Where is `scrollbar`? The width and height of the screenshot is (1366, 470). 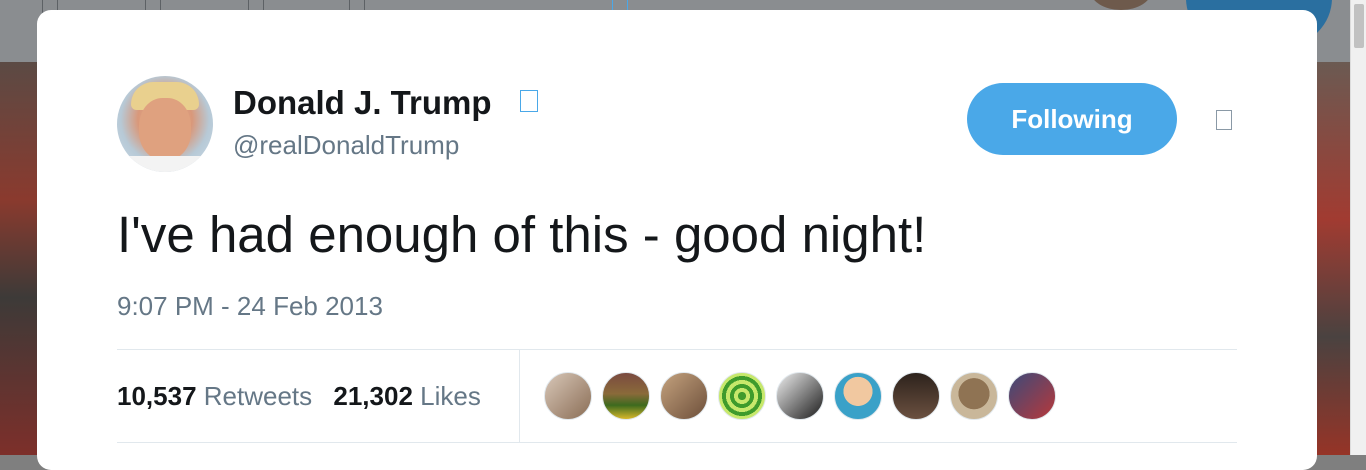 scrollbar is located at coordinates (1358, 227).